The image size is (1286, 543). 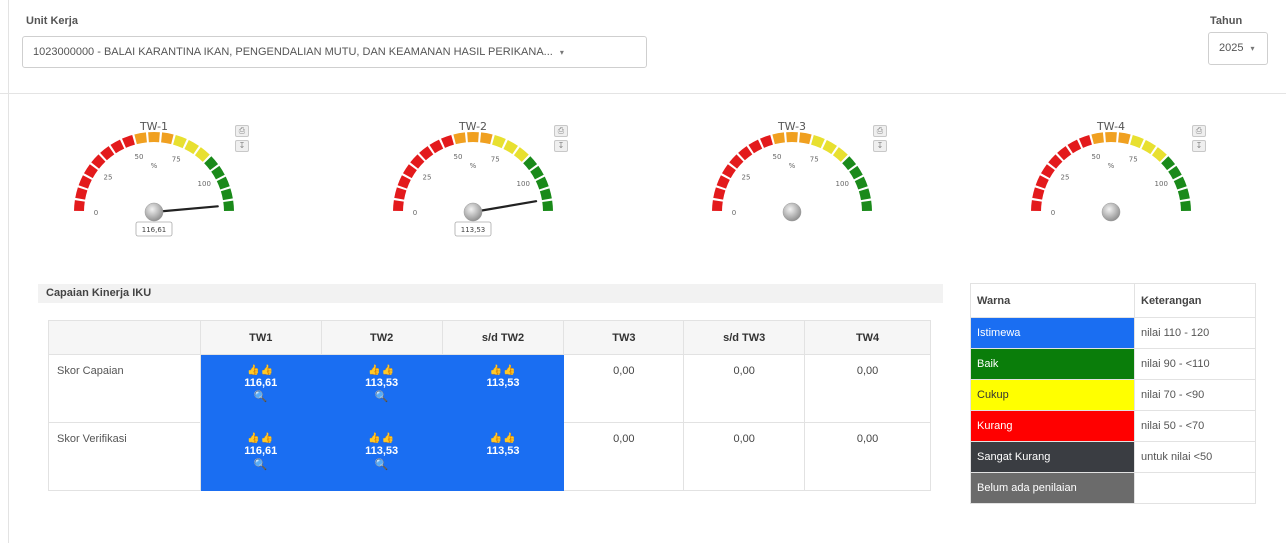 I want to click on cell-tw3-verifikasi: 0,00, so click(x=624, y=456).